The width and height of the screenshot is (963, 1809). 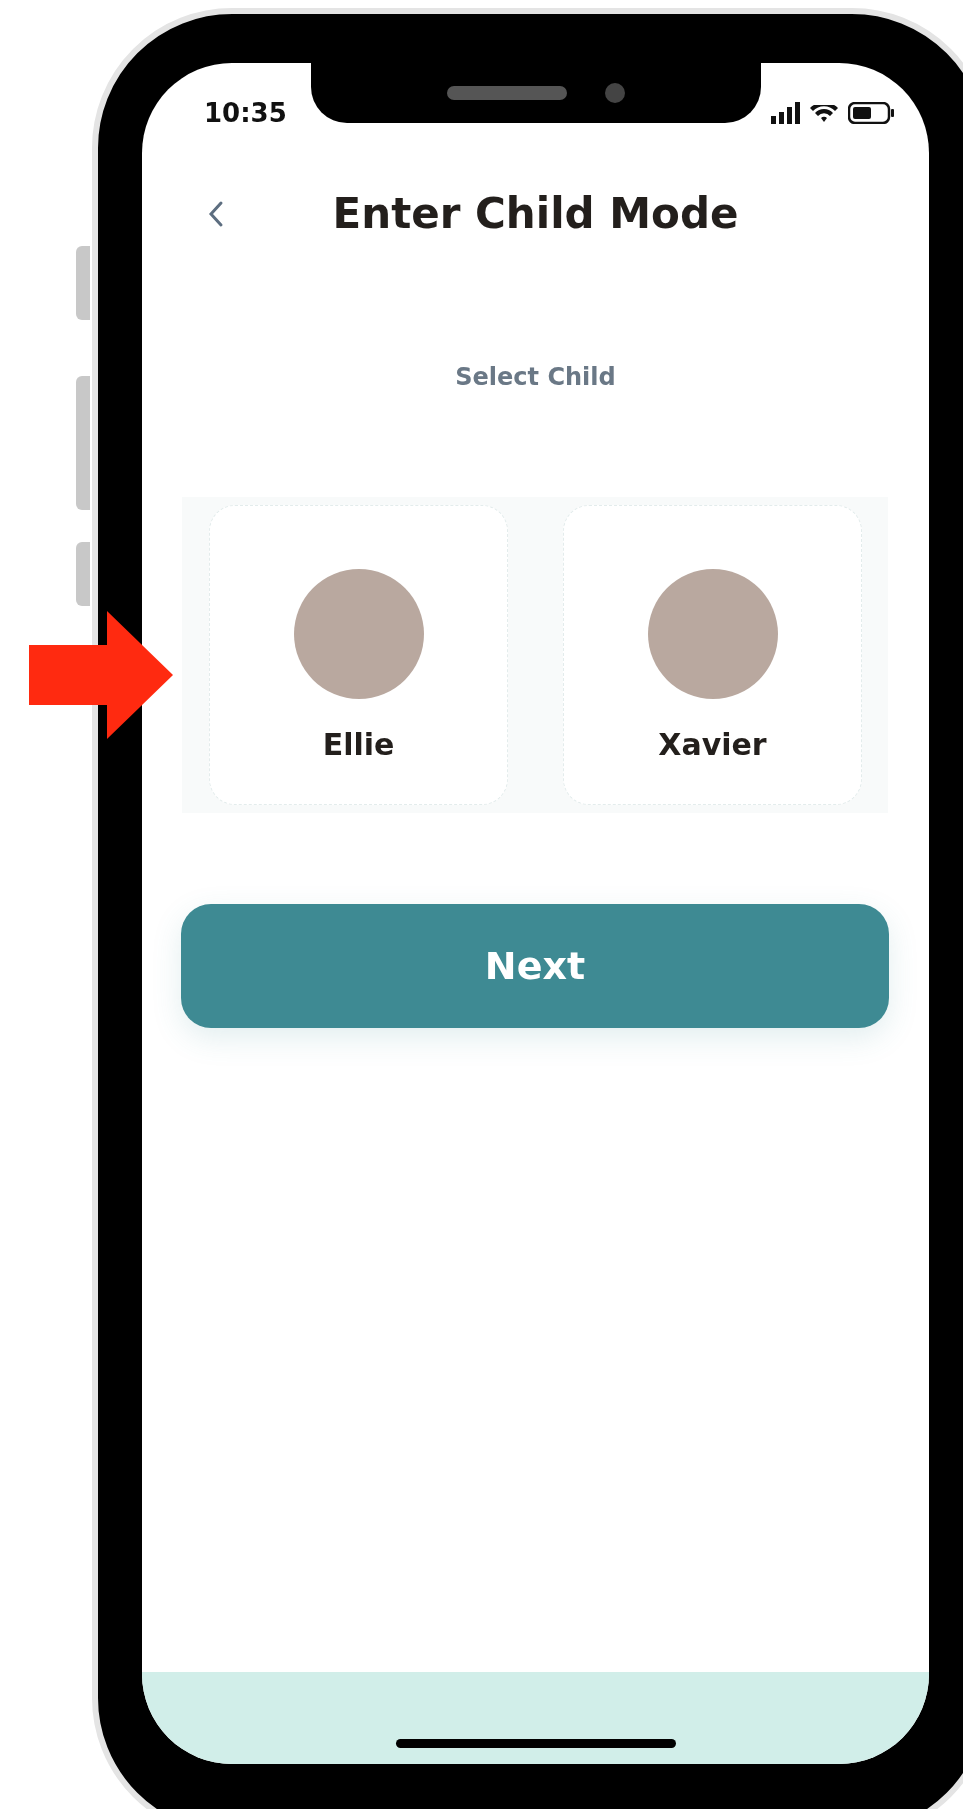 What do you see at coordinates (712, 655) in the screenshot?
I see `child-card: Xavier` at bounding box center [712, 655].